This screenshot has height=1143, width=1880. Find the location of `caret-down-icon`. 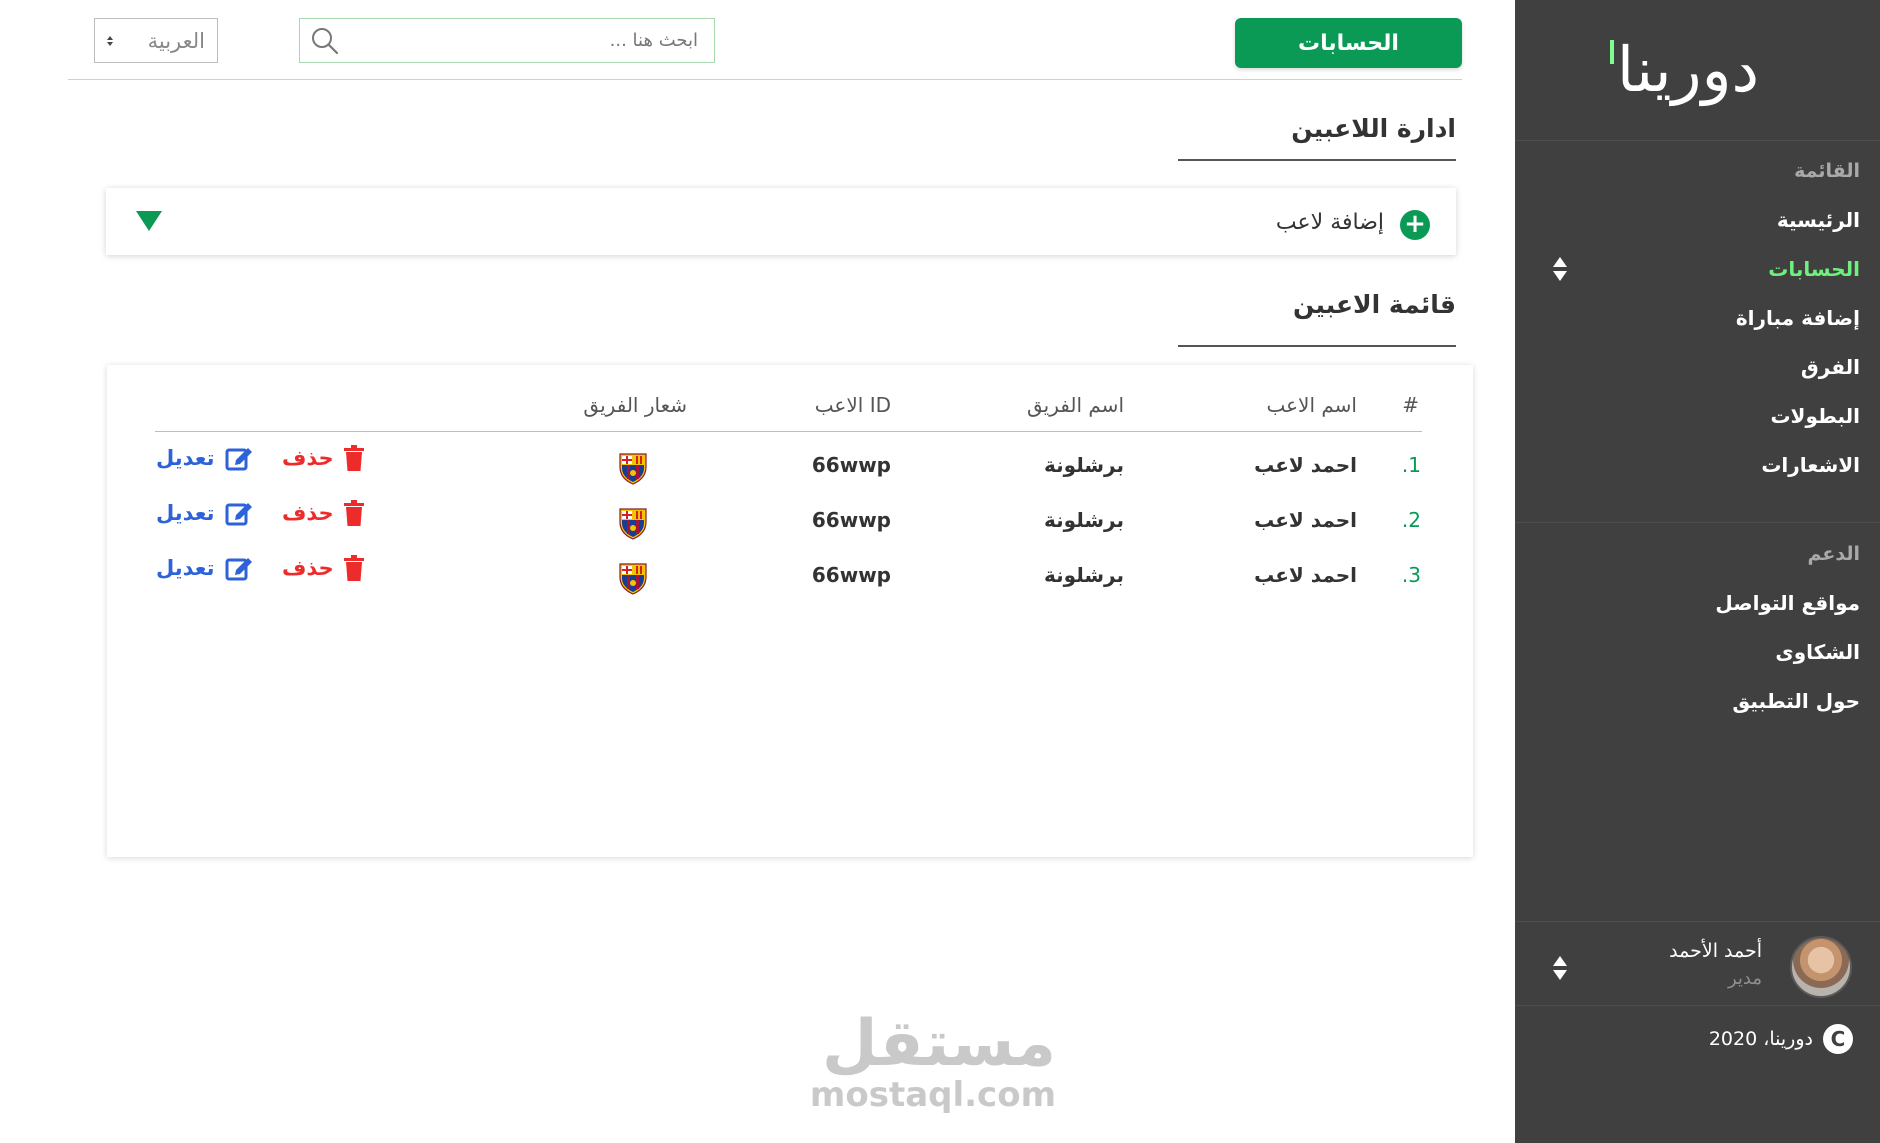

caret-down-icon is located at coordinates (149, 221).